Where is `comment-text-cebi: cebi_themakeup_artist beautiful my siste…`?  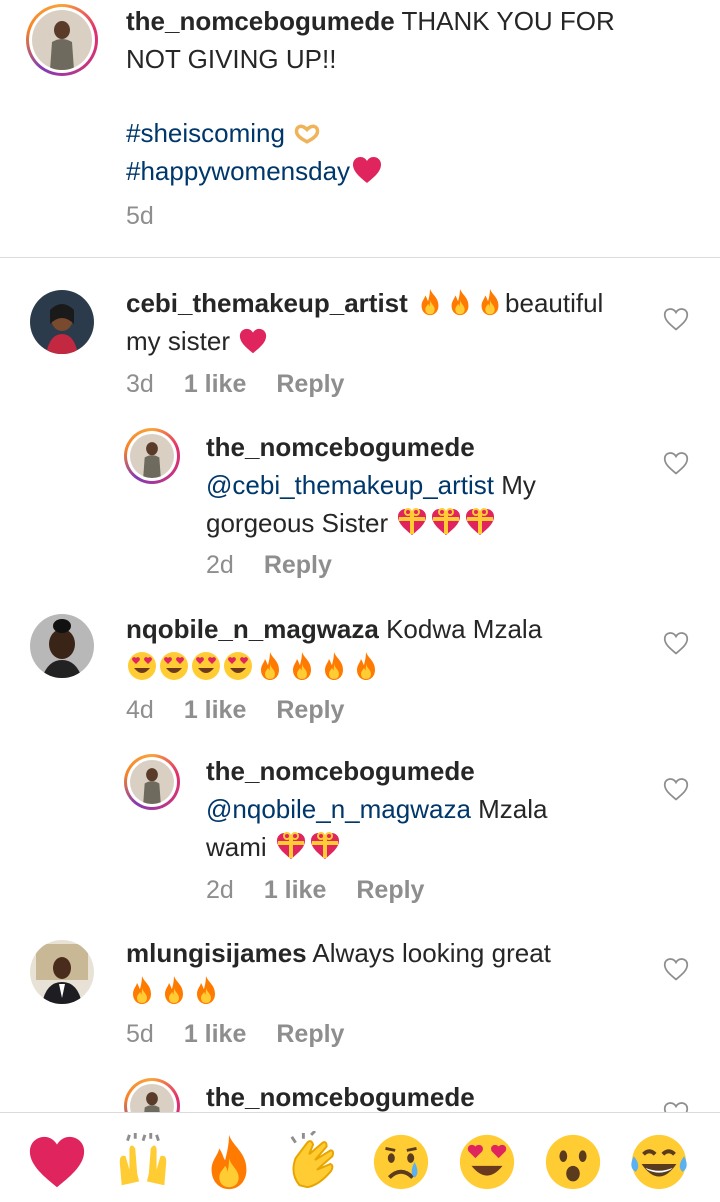
comment-text-cebi: cebi_themakeup_artist beautiful my siste… is located at coordinates (391, 322).